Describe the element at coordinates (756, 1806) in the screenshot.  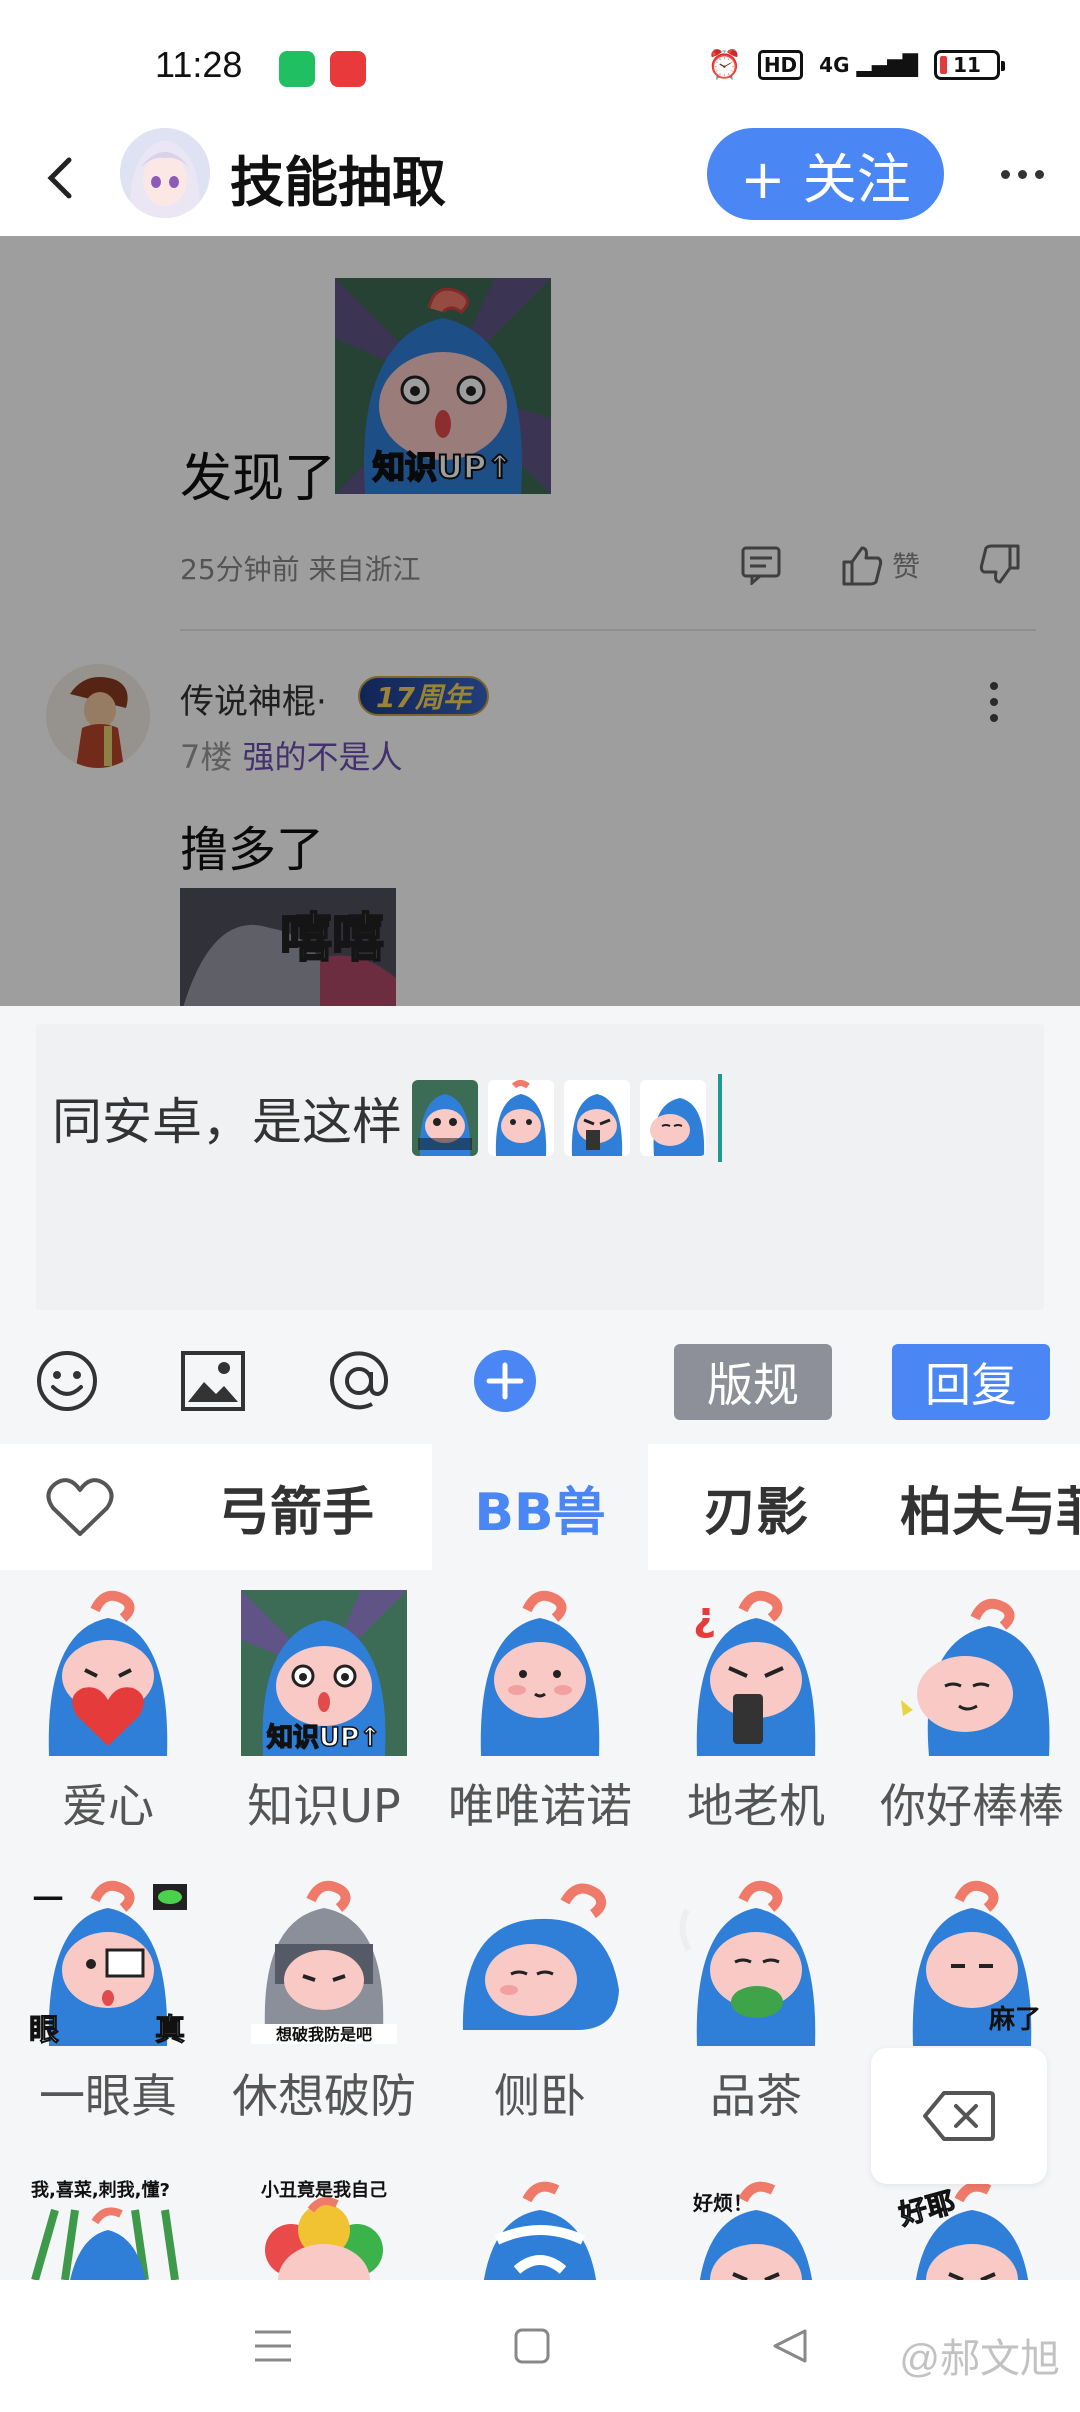
I see `sticker-label: 地老机` at that location.